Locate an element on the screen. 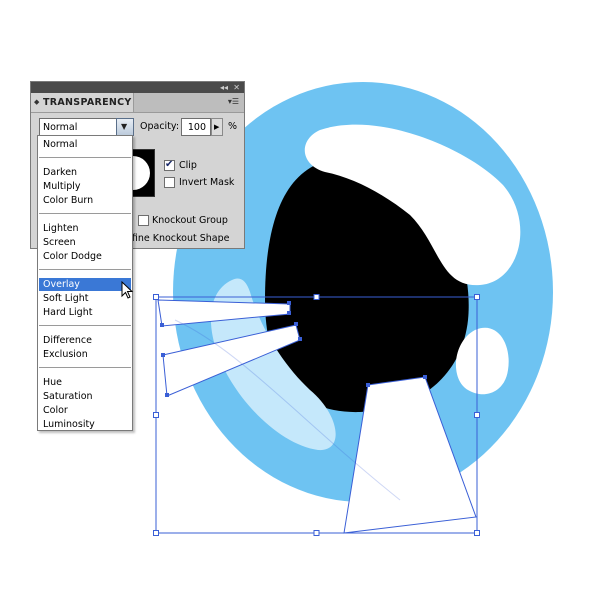 The width and height of the screenshot is (600, 600). invert-mask-label: Invert Mask is located at coordinates (207, 182).